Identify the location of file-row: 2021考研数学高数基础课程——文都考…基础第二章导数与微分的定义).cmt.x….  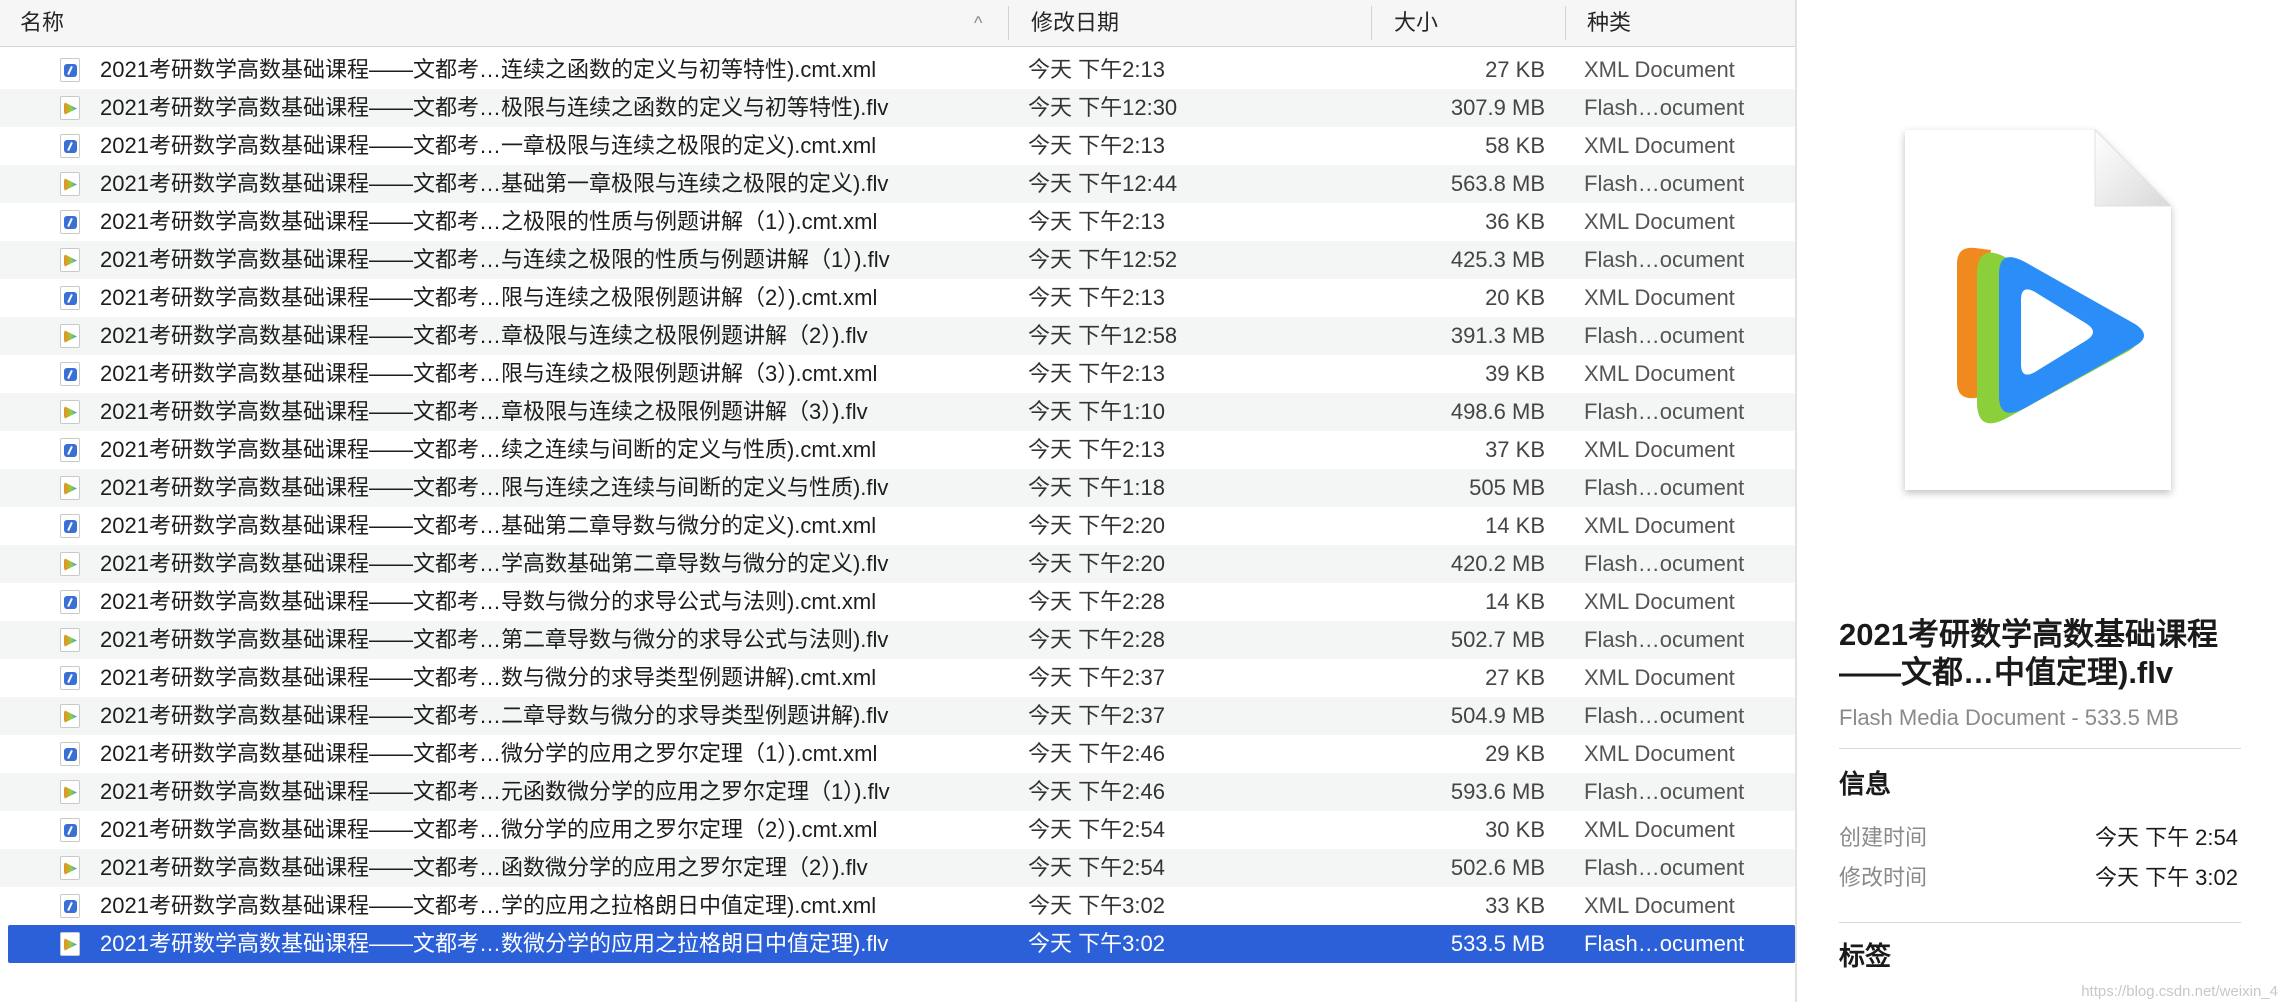
(897, 526).